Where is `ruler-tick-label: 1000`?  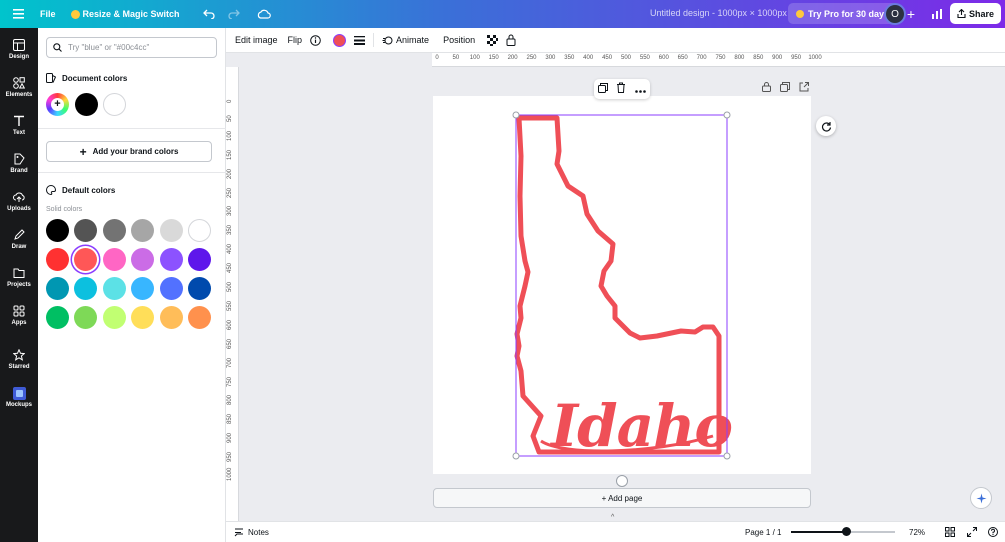 ruler-tick-label: 1000 is located at coordinates (815, 58).